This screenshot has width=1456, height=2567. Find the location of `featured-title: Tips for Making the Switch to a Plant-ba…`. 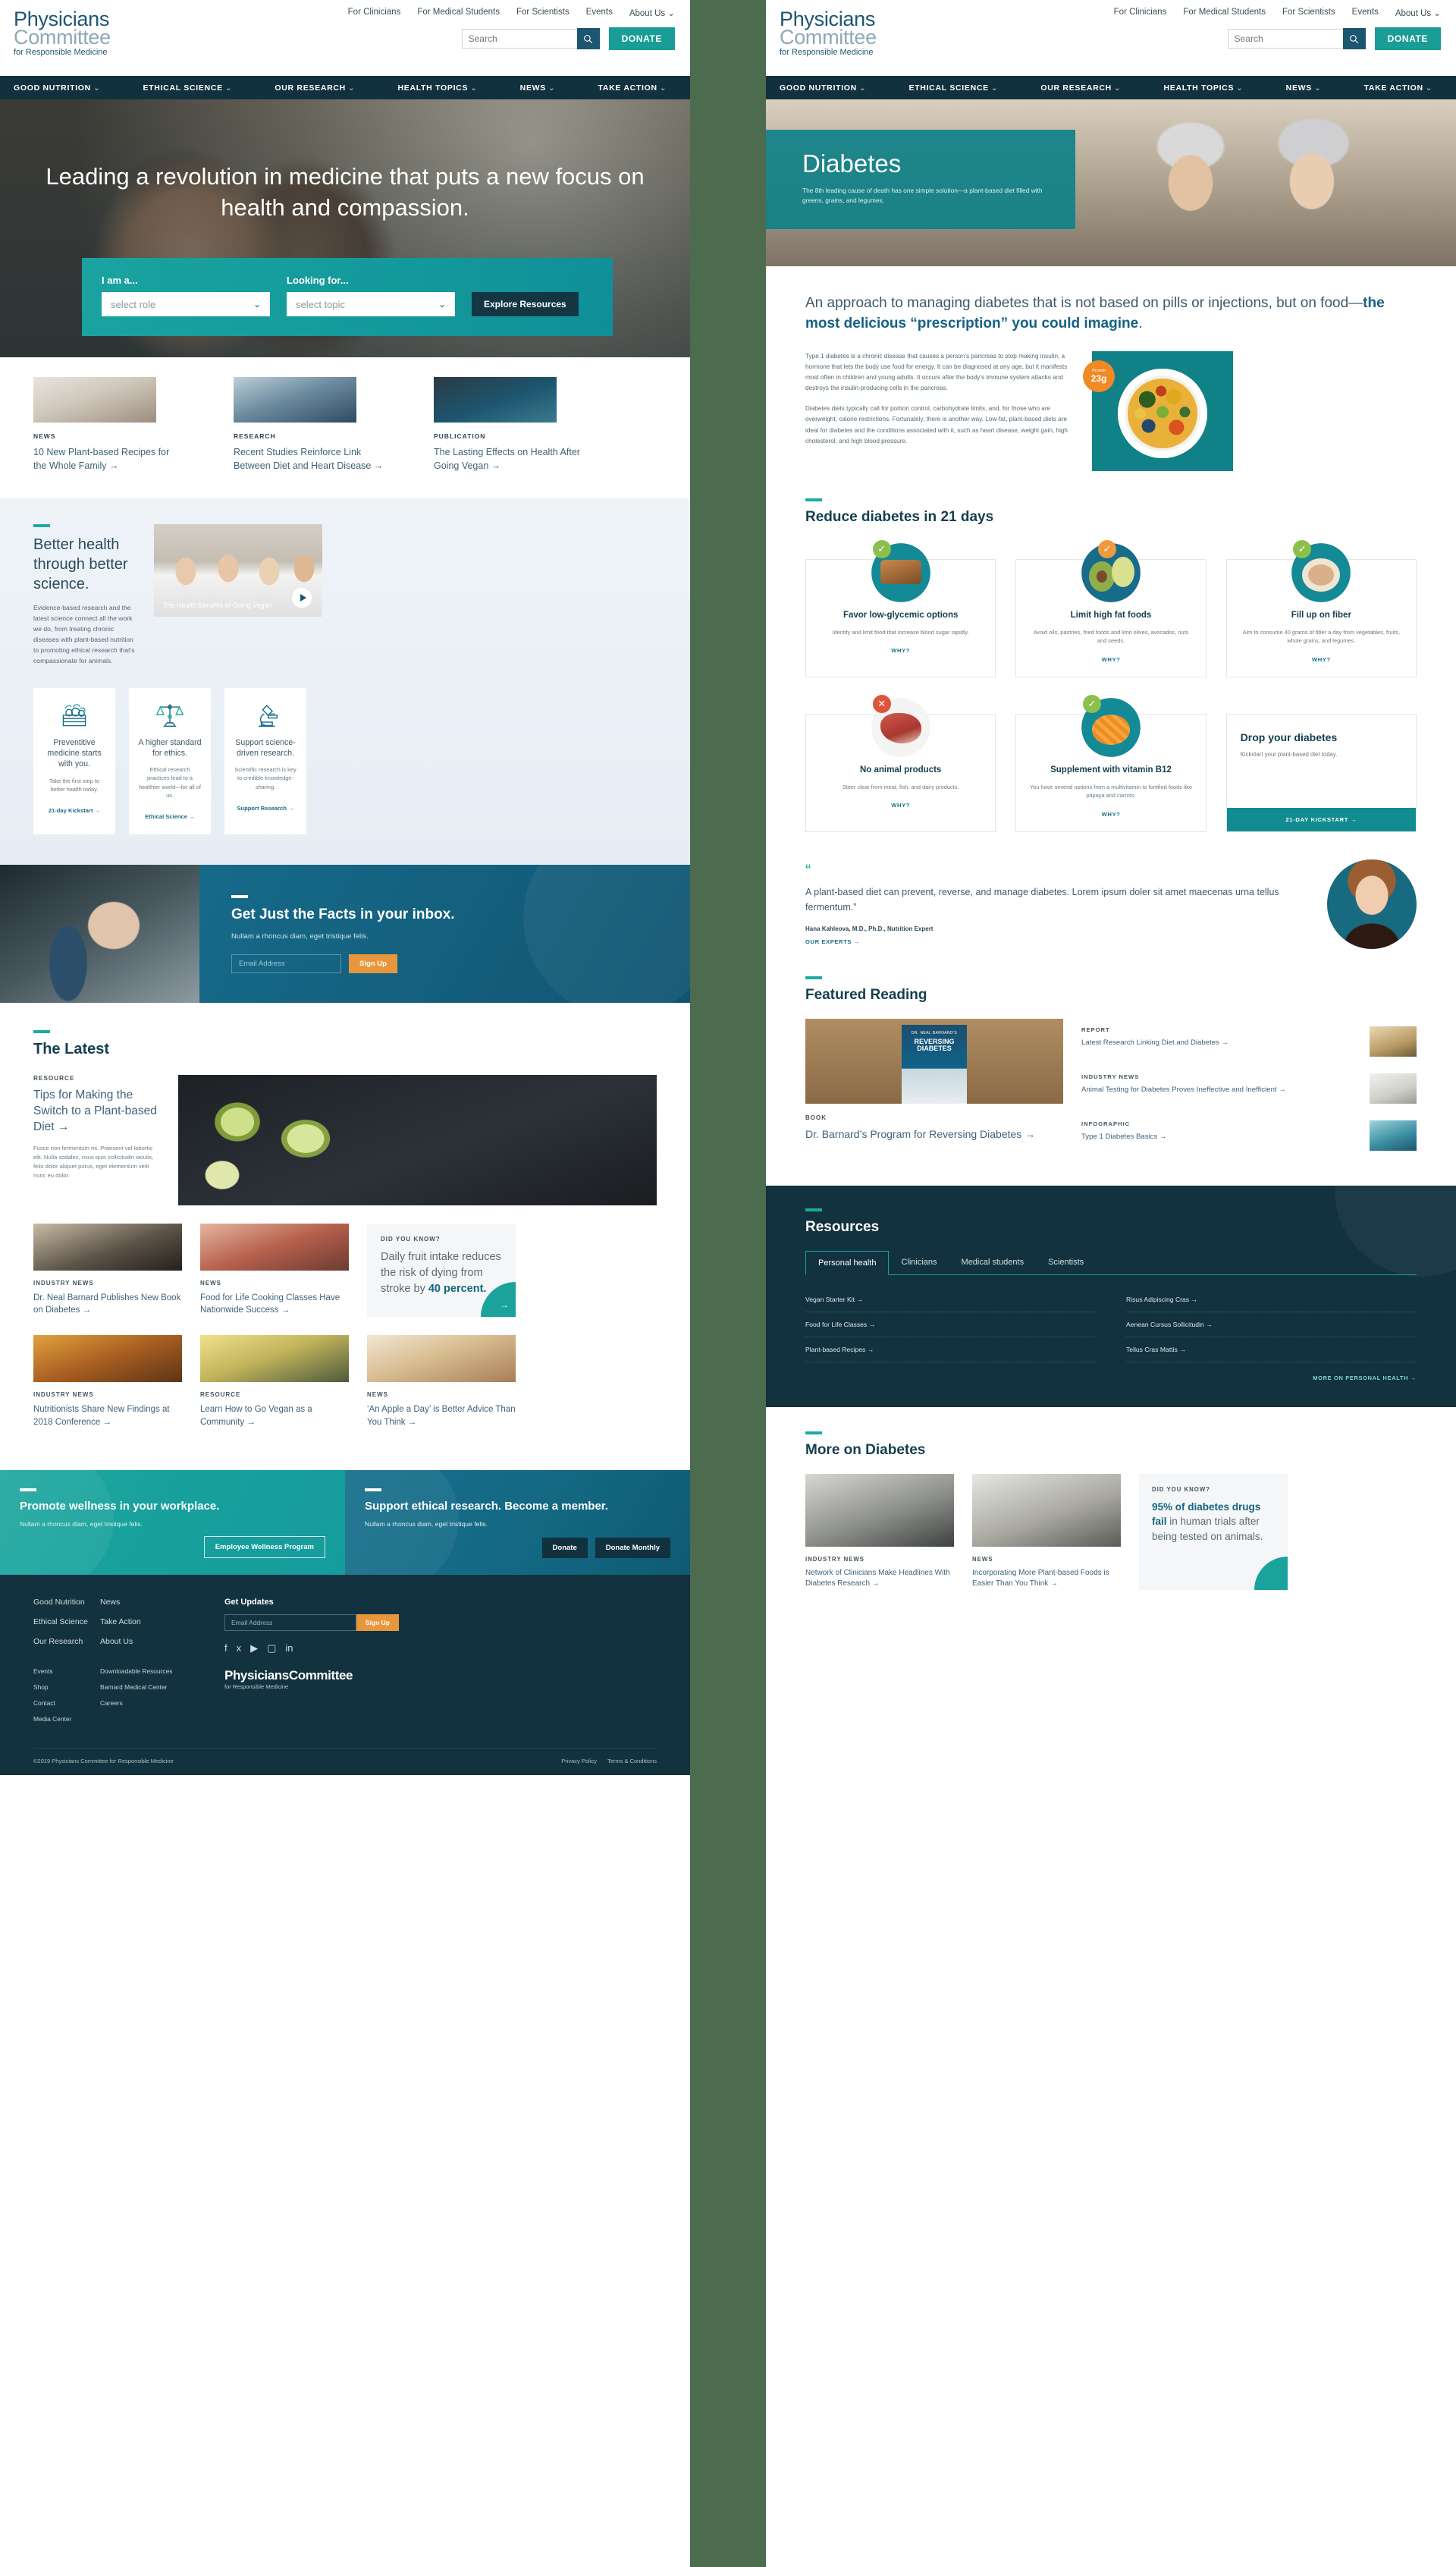

featured-title: Tips for Making the Switch to a Plant-ba… is located at coordinates (95, 1112).